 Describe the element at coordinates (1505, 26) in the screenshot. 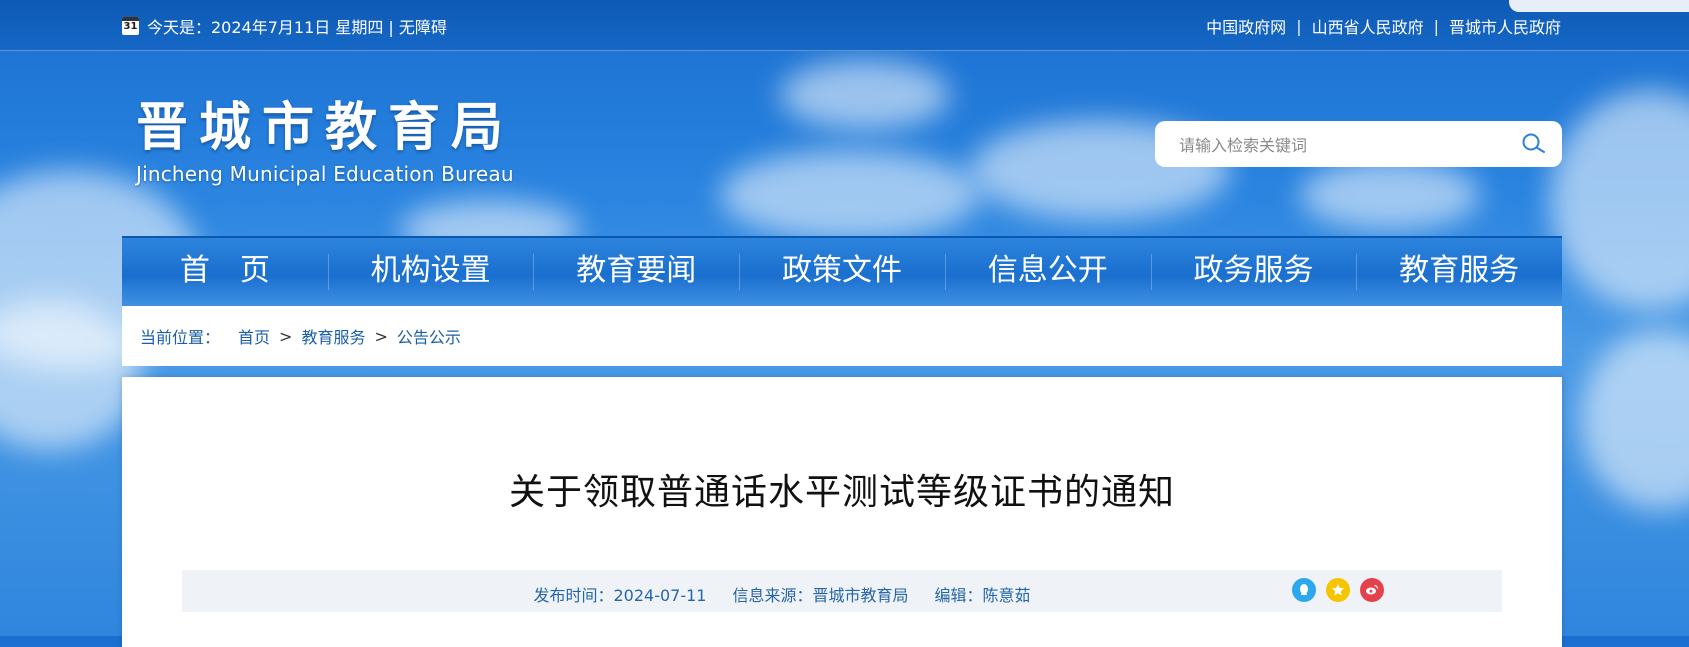

I see `link-jincheng-gov: 晋城市人民政府` at that location.